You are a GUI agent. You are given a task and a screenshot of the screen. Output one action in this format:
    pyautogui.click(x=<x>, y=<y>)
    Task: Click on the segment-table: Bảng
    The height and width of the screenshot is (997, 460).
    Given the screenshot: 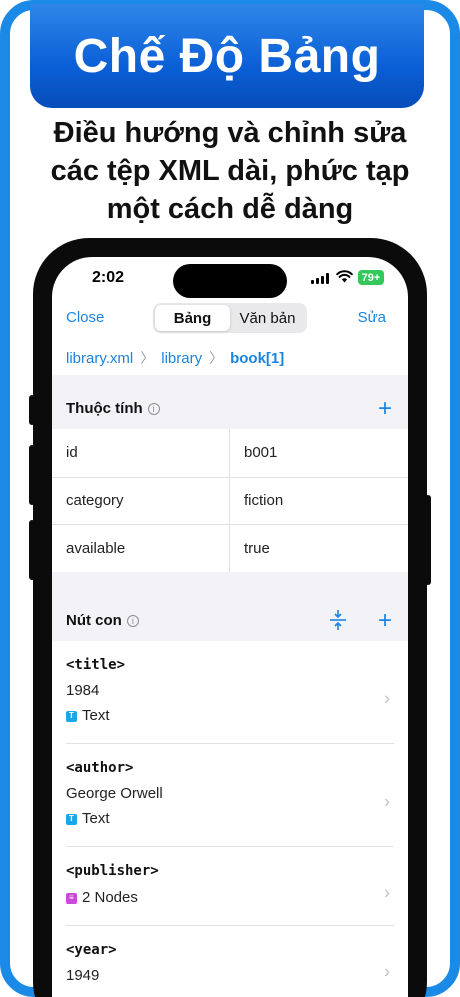 What is the action you would take?
    pyautogui.click(x=192, y=318)
    